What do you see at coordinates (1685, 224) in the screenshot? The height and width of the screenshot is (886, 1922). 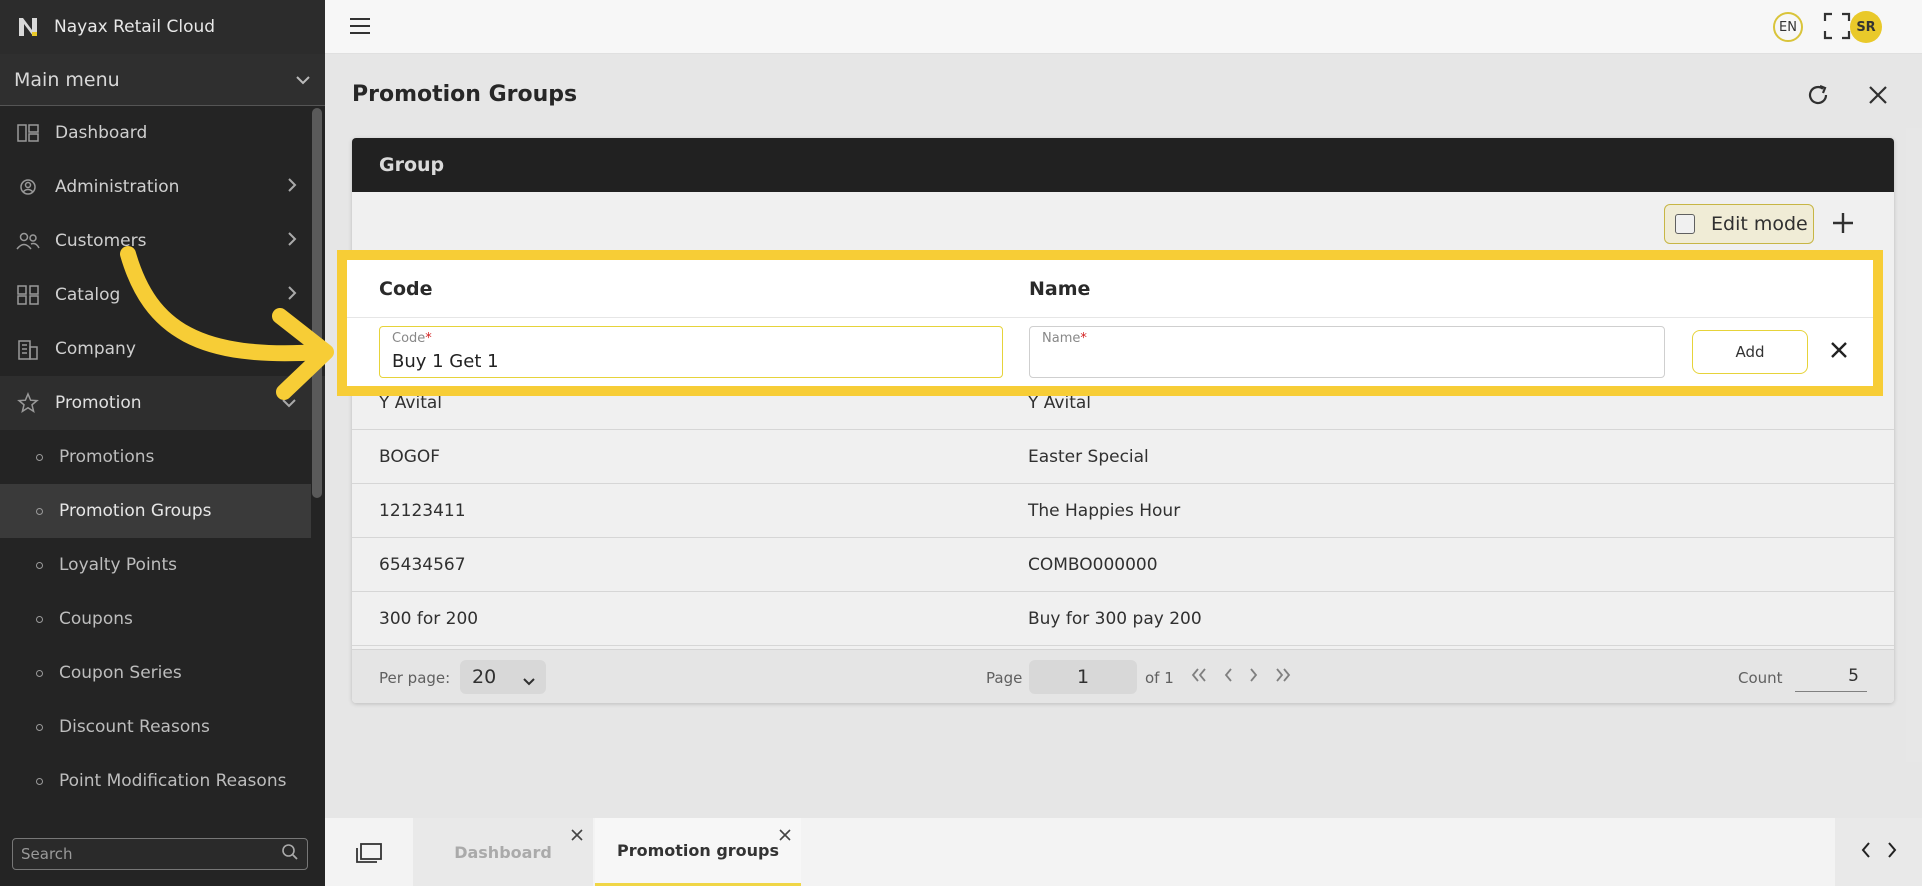 I see `edit-mode-checkbox` at bounding box center [1685, 224].